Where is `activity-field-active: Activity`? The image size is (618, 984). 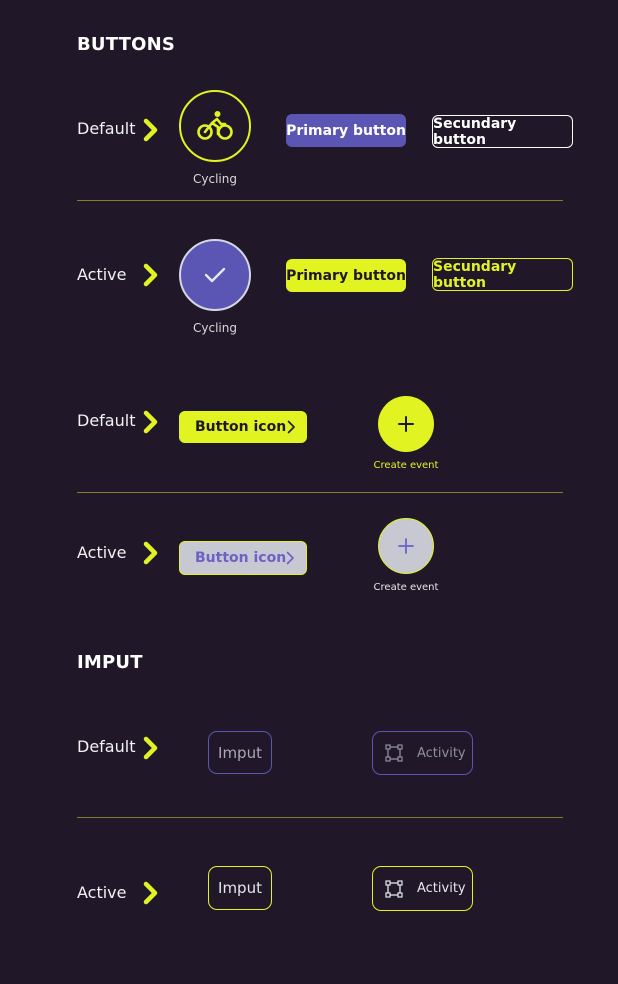 activity-field-active: Activity is located at coordinates (422, 888).